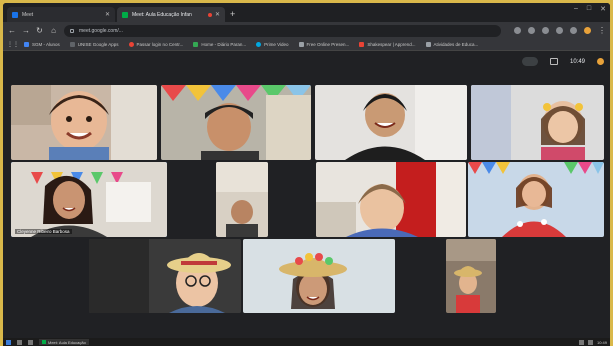 The height and width of the screenshot is (346, 613). What do you see at coordinates (72, 30) in the screenshot?
I see `lock-icon` at bounding box center [72, 30].